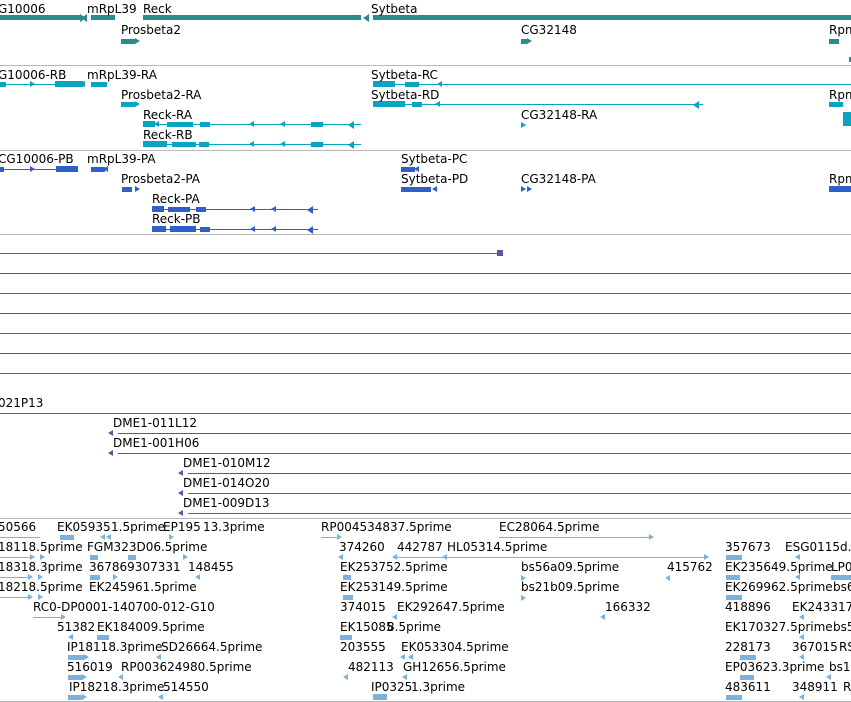 This screenshot has width=851, height=702. Describe the element at coordinates (121, 159) in the screenshot. I see `feature-label: mRpL39-PA` at that location.